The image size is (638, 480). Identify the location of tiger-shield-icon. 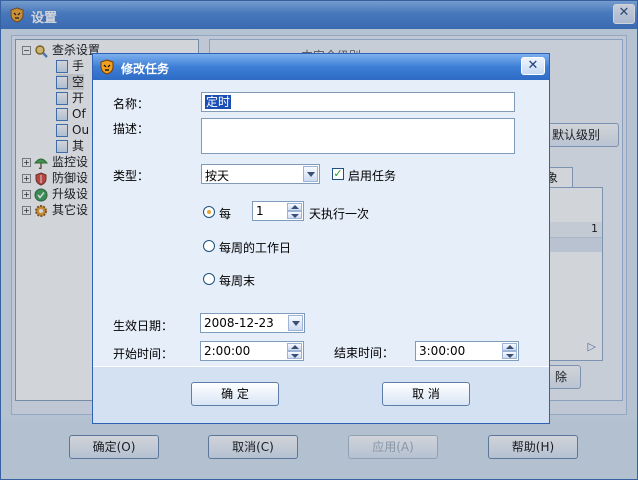
(107, 68).